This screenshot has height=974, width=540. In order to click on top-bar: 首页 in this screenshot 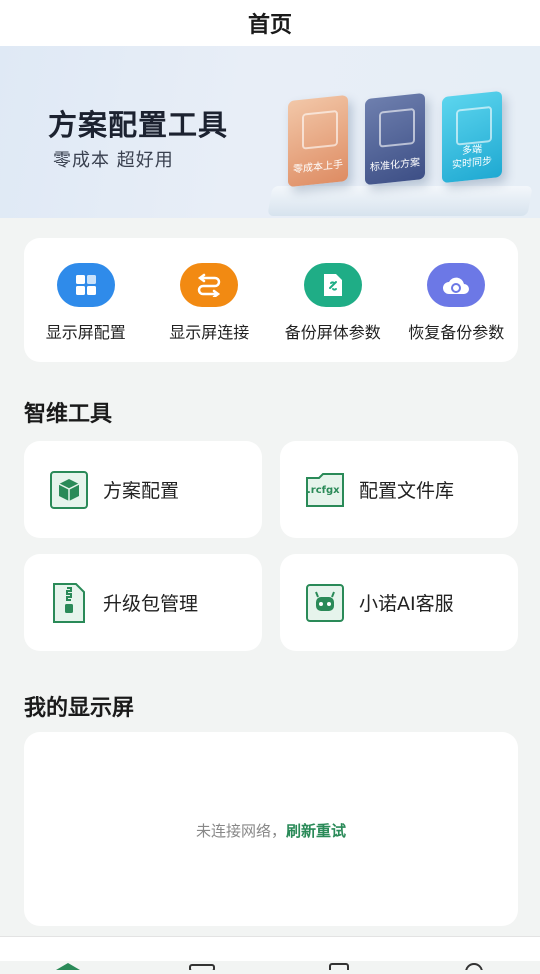, I will do `click(270, 23)`.